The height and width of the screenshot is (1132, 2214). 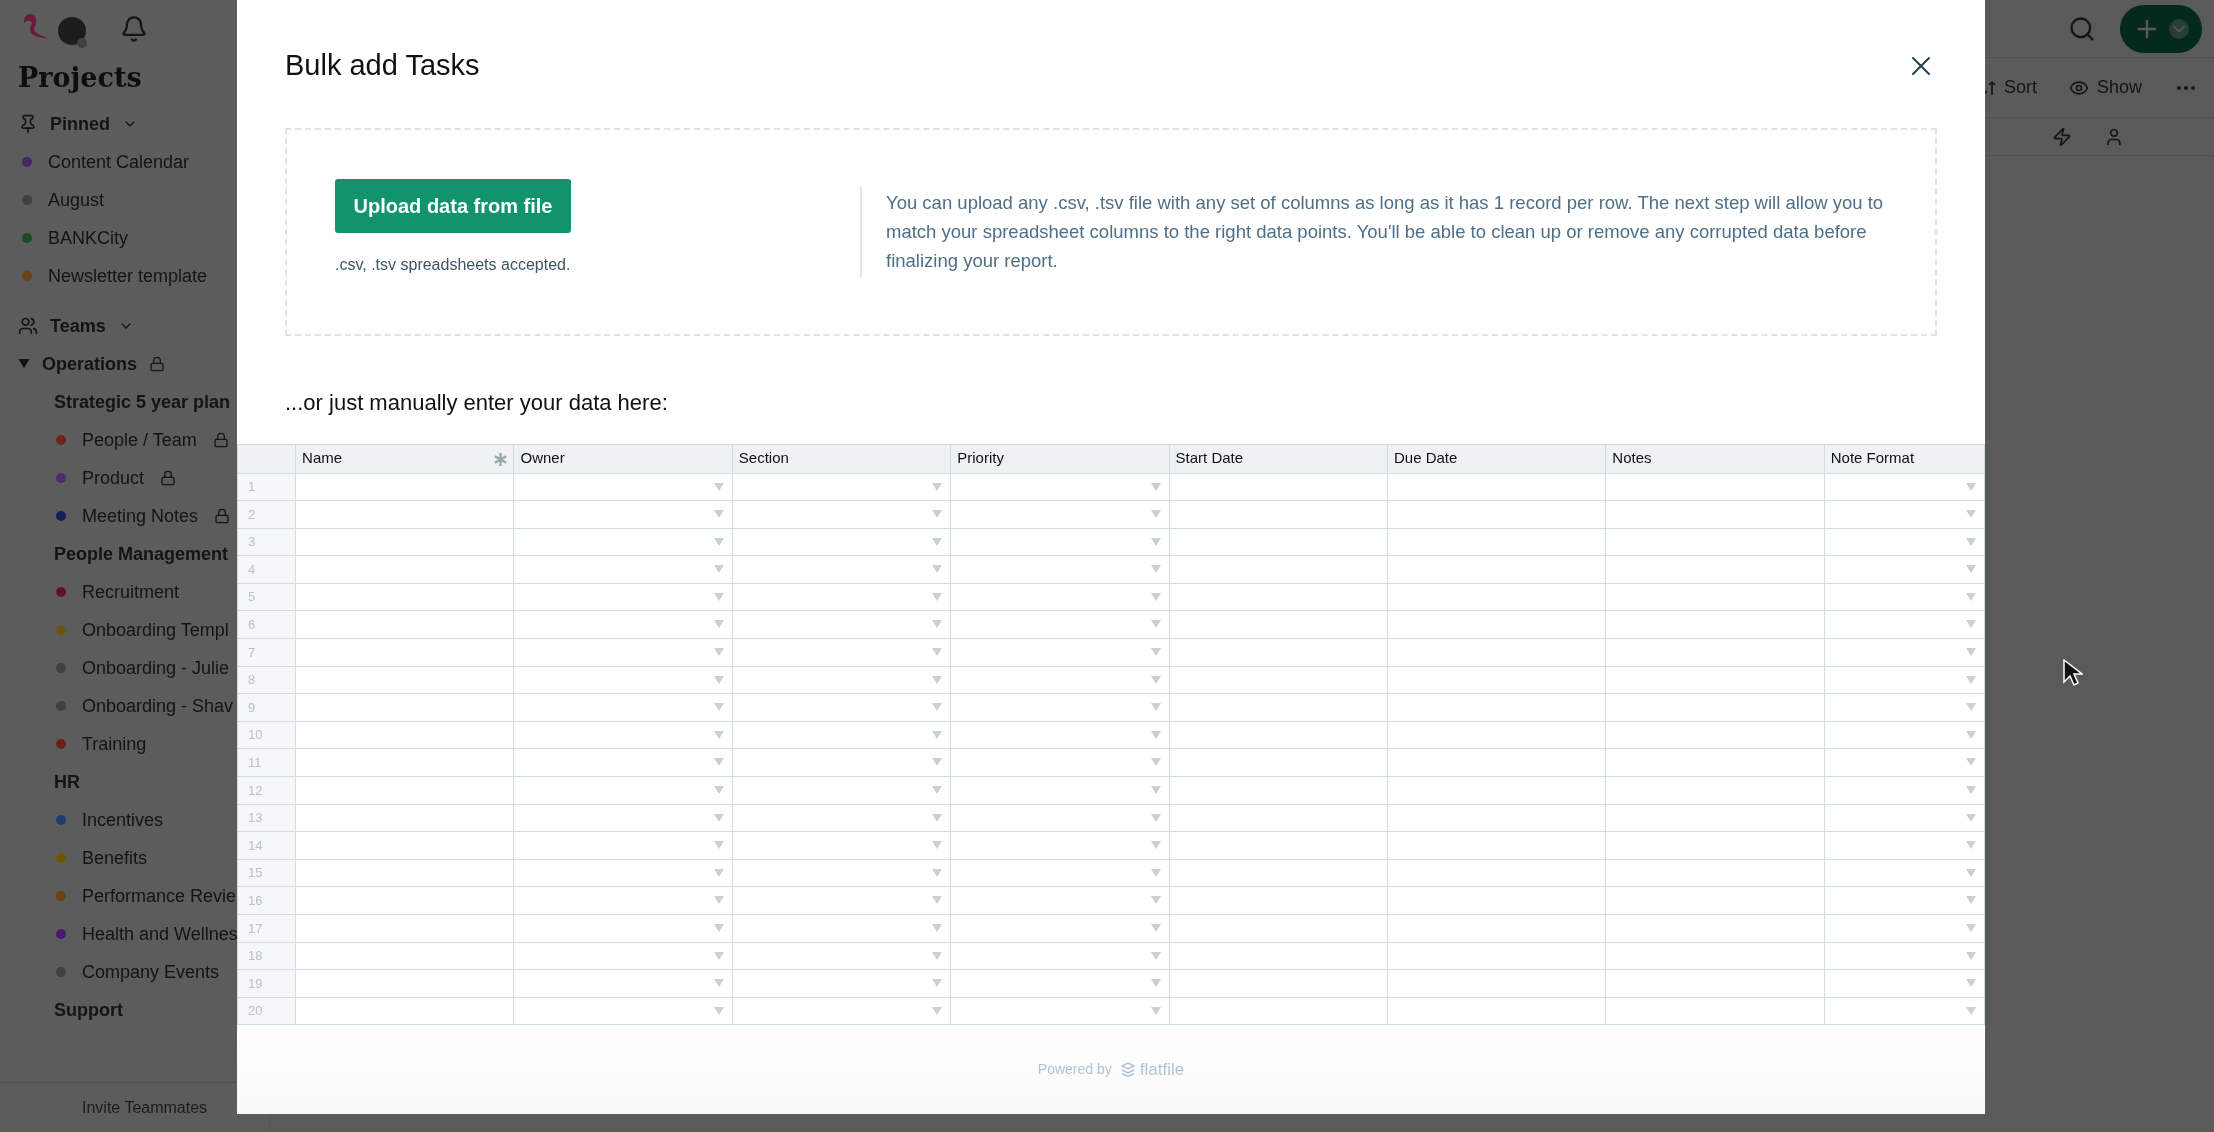 I want to click on project-link: Meeting Notes, so click(x=140, y=515).